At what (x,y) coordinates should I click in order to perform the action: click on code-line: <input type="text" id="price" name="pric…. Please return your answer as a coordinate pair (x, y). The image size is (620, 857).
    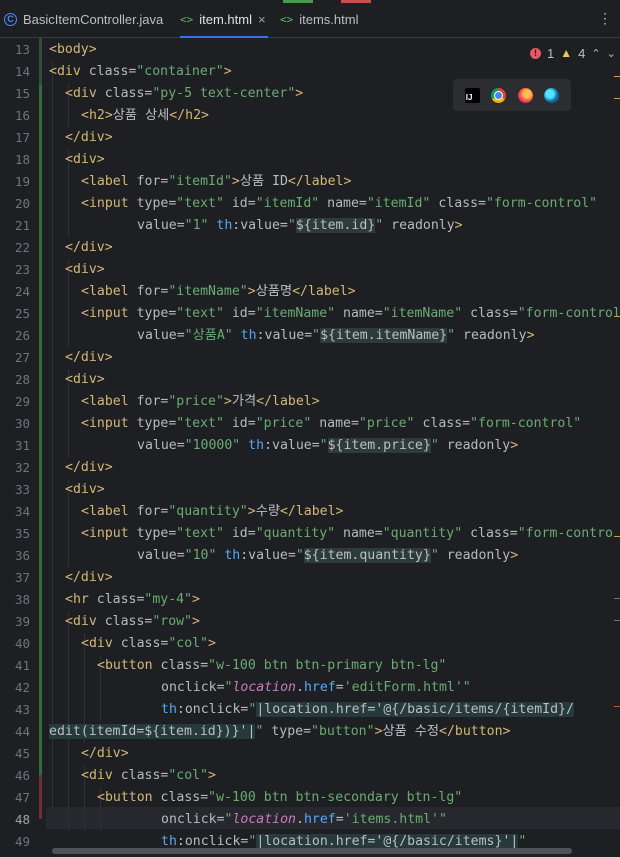
    Looking at the image, I should click on (315, 424).